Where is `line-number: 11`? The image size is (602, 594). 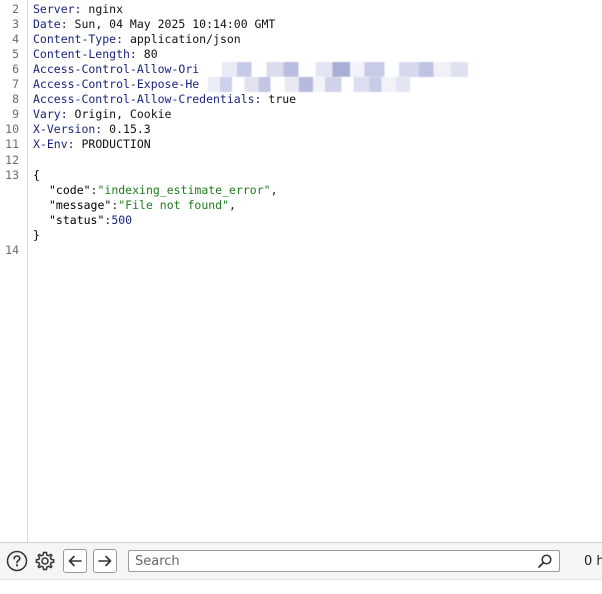 line-number: 11 is located at coordinates (12, 144).